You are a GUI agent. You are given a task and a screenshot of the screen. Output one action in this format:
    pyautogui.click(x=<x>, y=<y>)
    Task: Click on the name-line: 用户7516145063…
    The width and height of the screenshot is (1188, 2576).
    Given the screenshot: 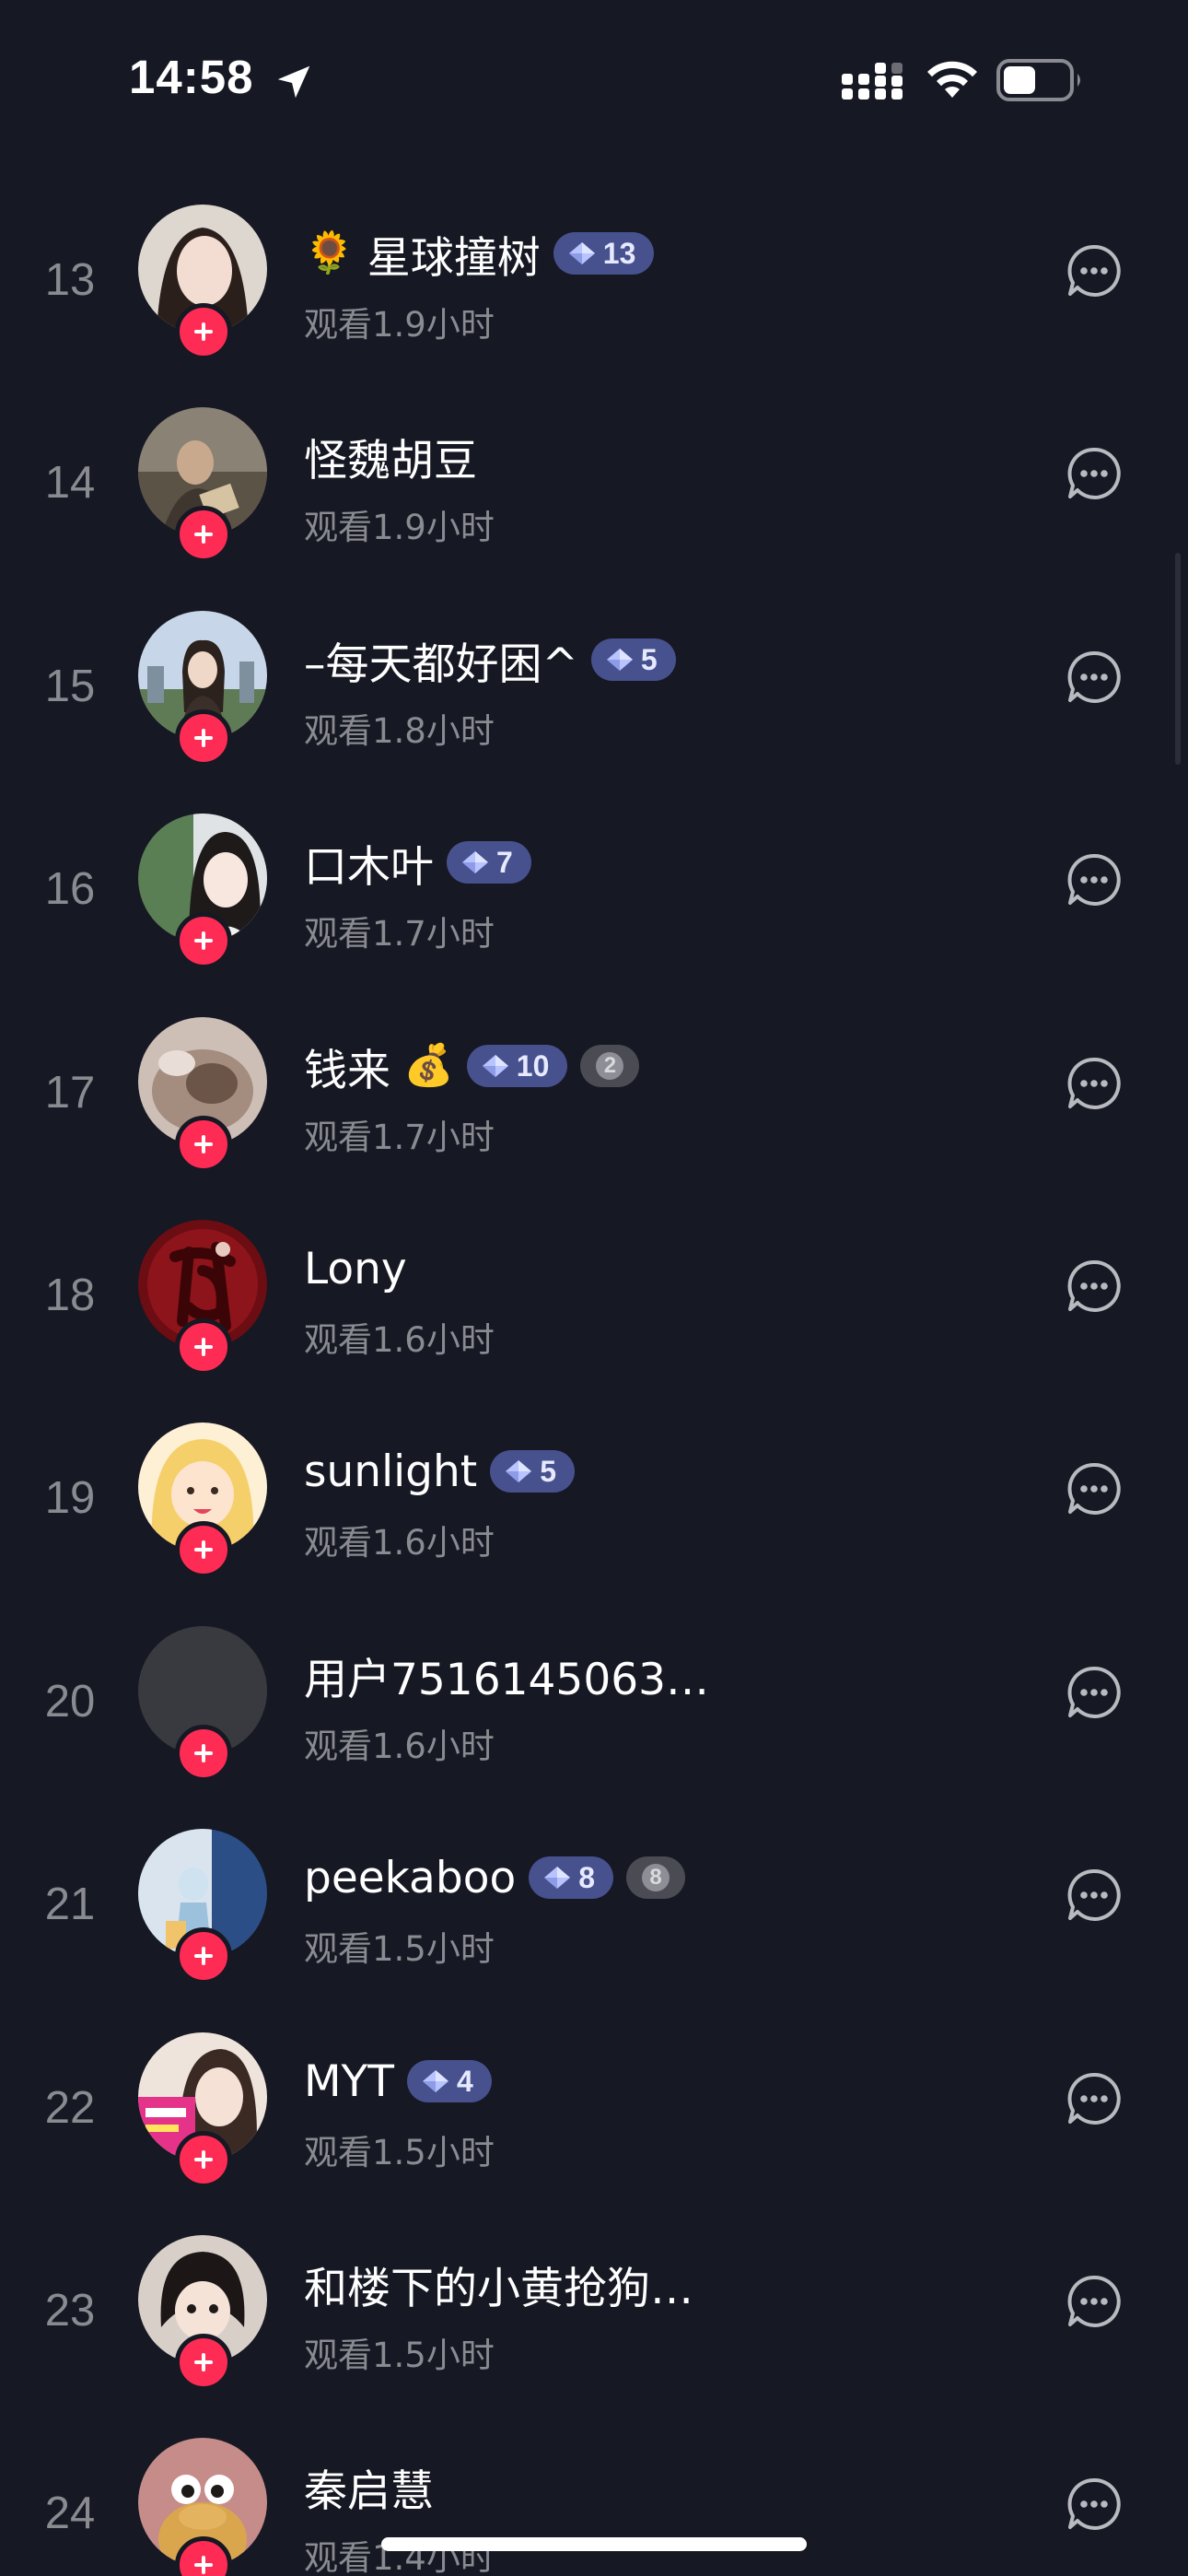 What is the action you would take?
    pyautogui.click(x=507, y=1675)
    